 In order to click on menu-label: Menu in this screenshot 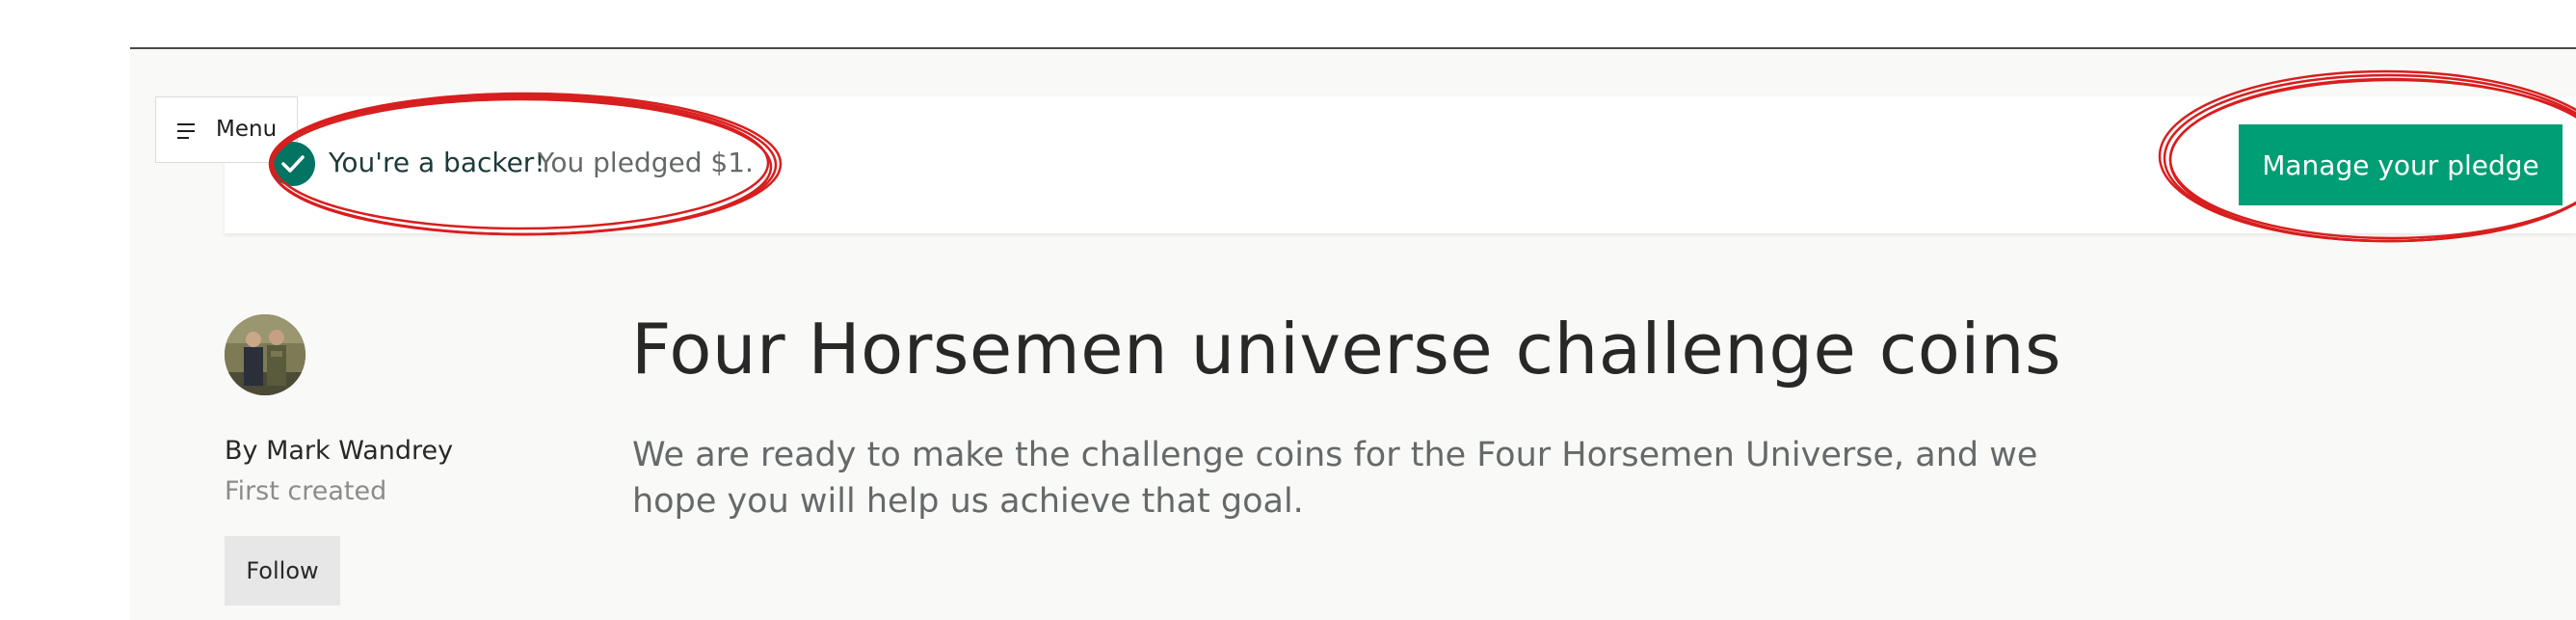, I will do `click(247, 129)`.